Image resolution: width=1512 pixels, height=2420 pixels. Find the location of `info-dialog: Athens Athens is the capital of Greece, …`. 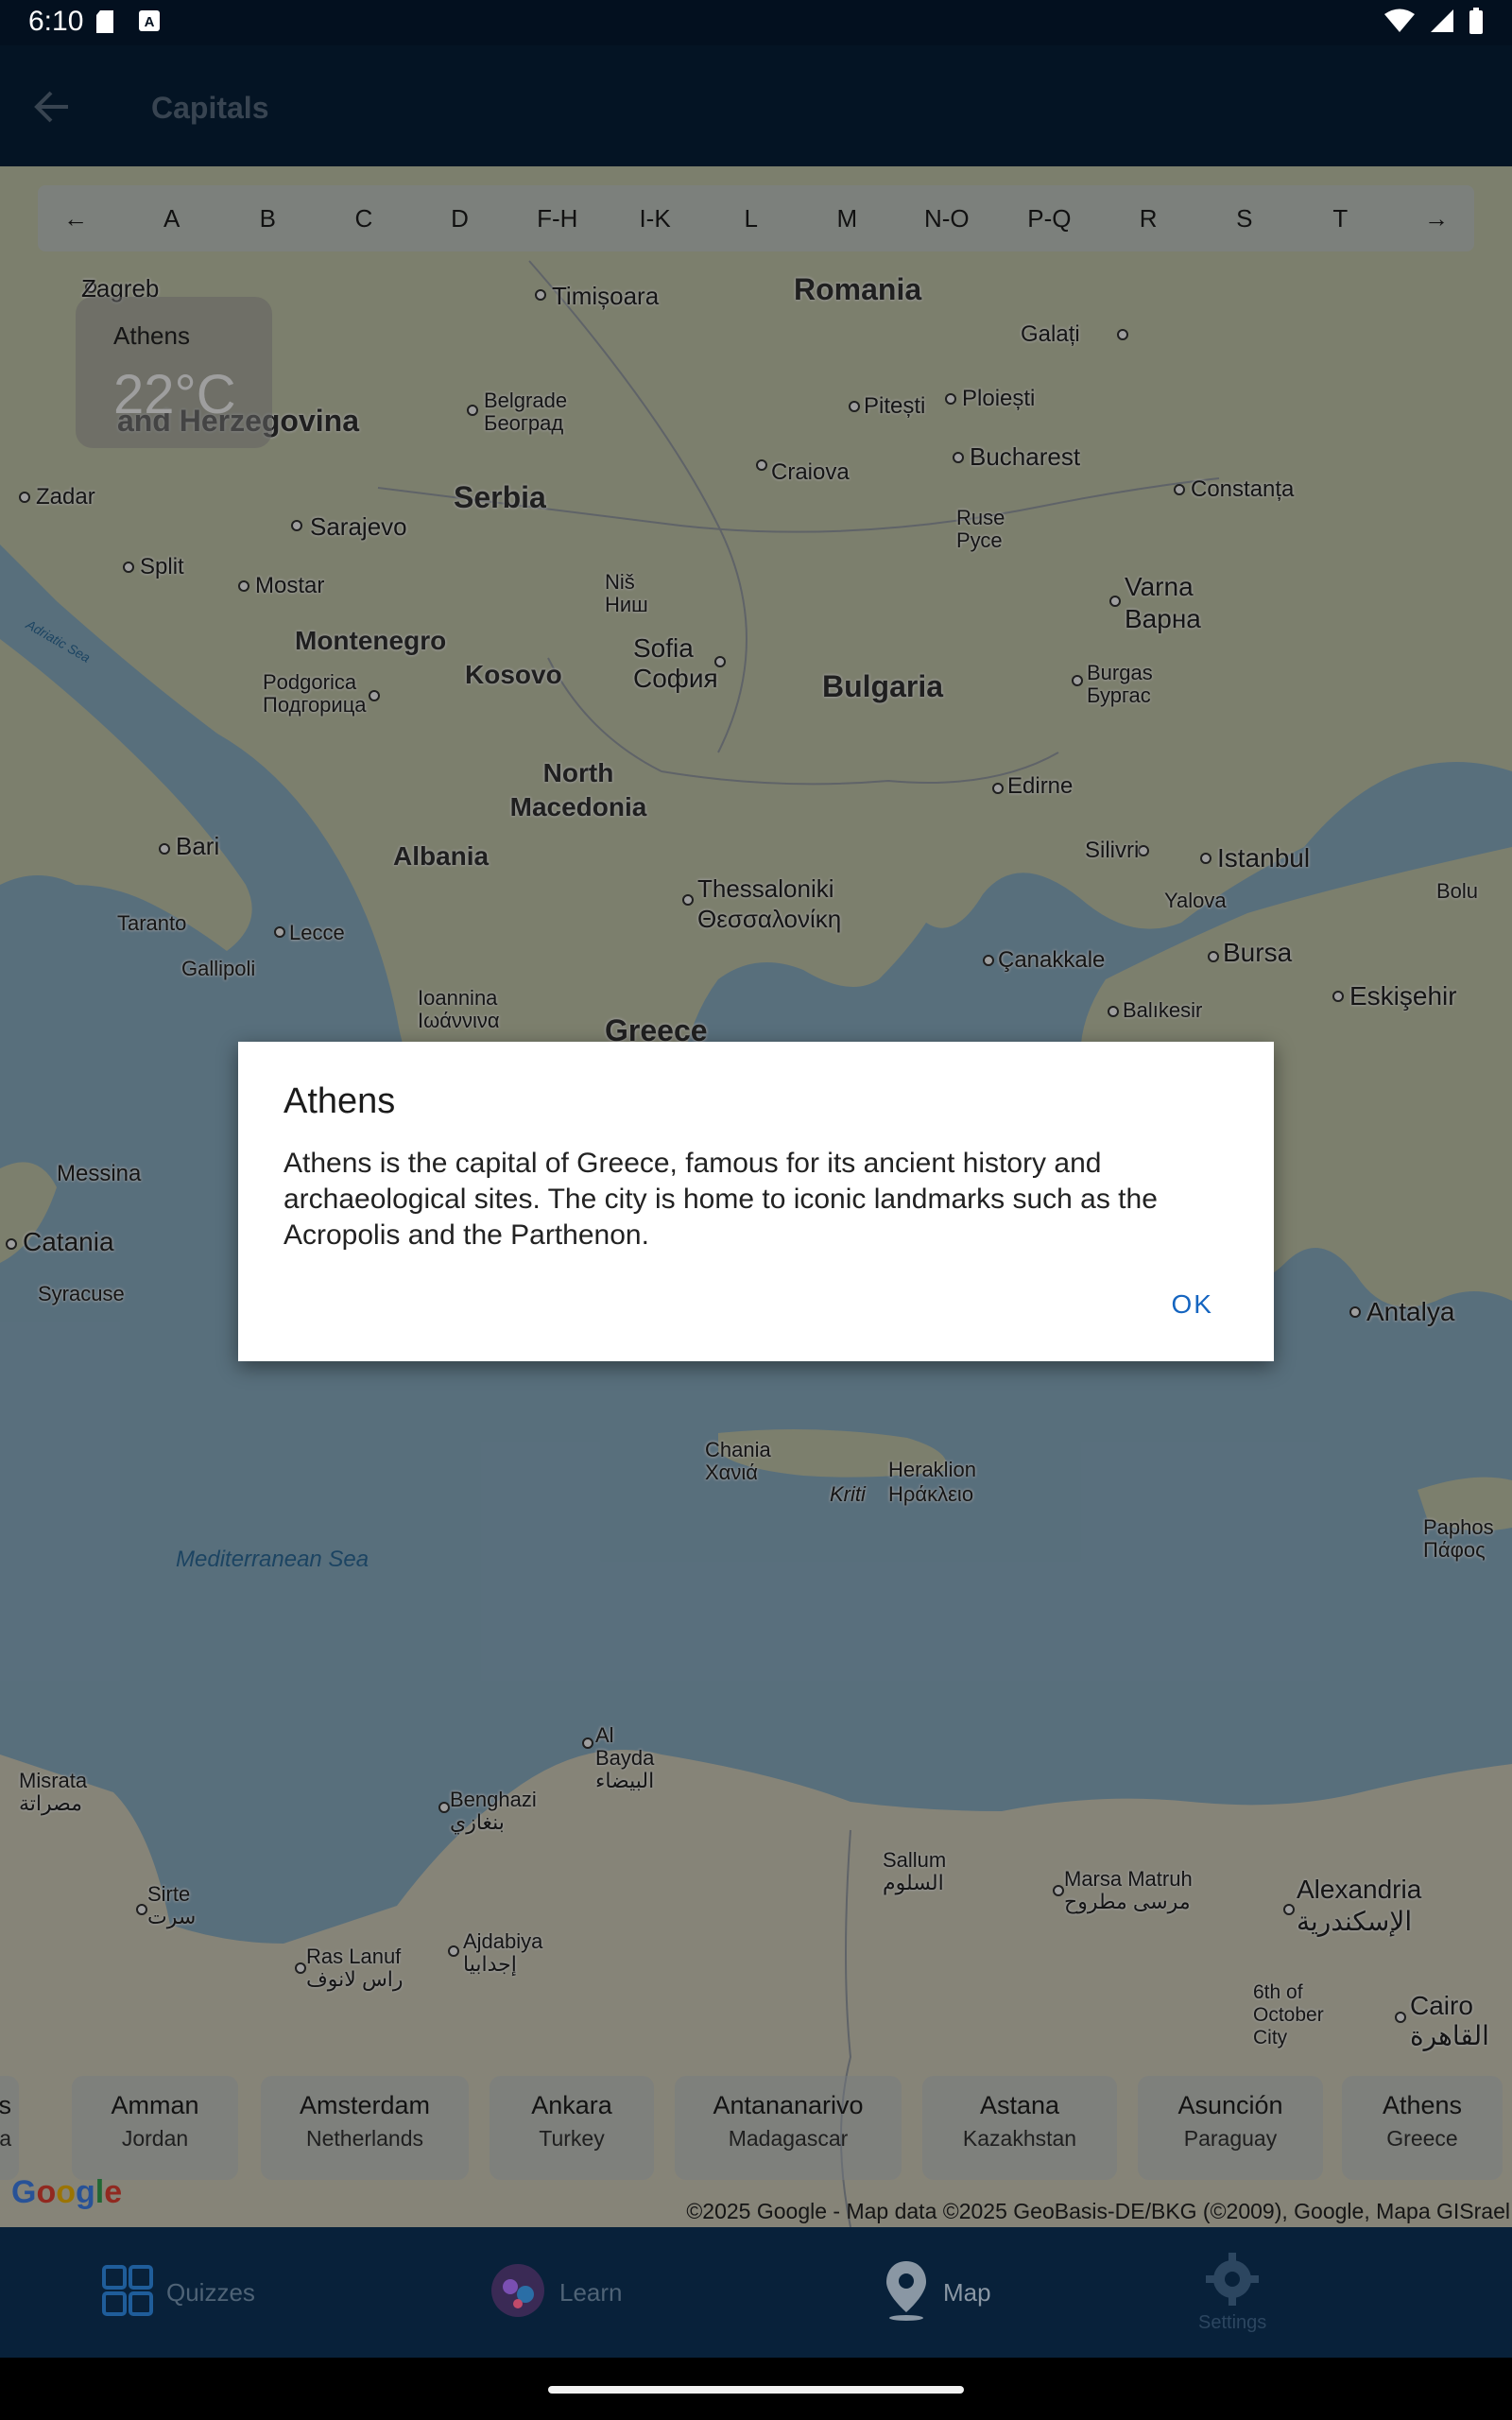

info-dialog: Athens Athens is the capital of Greece, … is located at coordinates (756, 1201).